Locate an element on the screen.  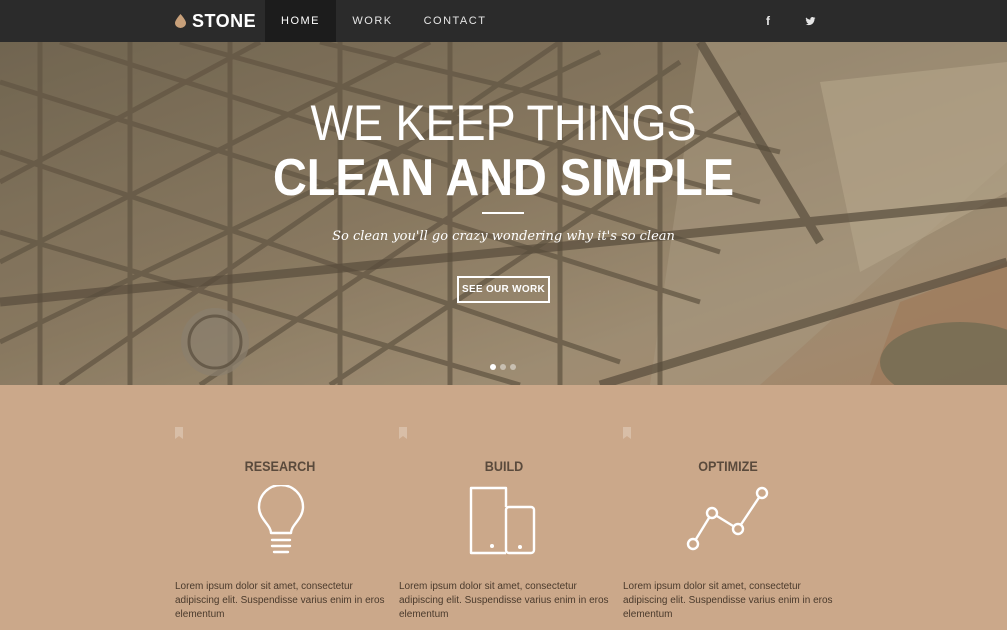
facebook-icon: f is located at coordinates (768, 21).